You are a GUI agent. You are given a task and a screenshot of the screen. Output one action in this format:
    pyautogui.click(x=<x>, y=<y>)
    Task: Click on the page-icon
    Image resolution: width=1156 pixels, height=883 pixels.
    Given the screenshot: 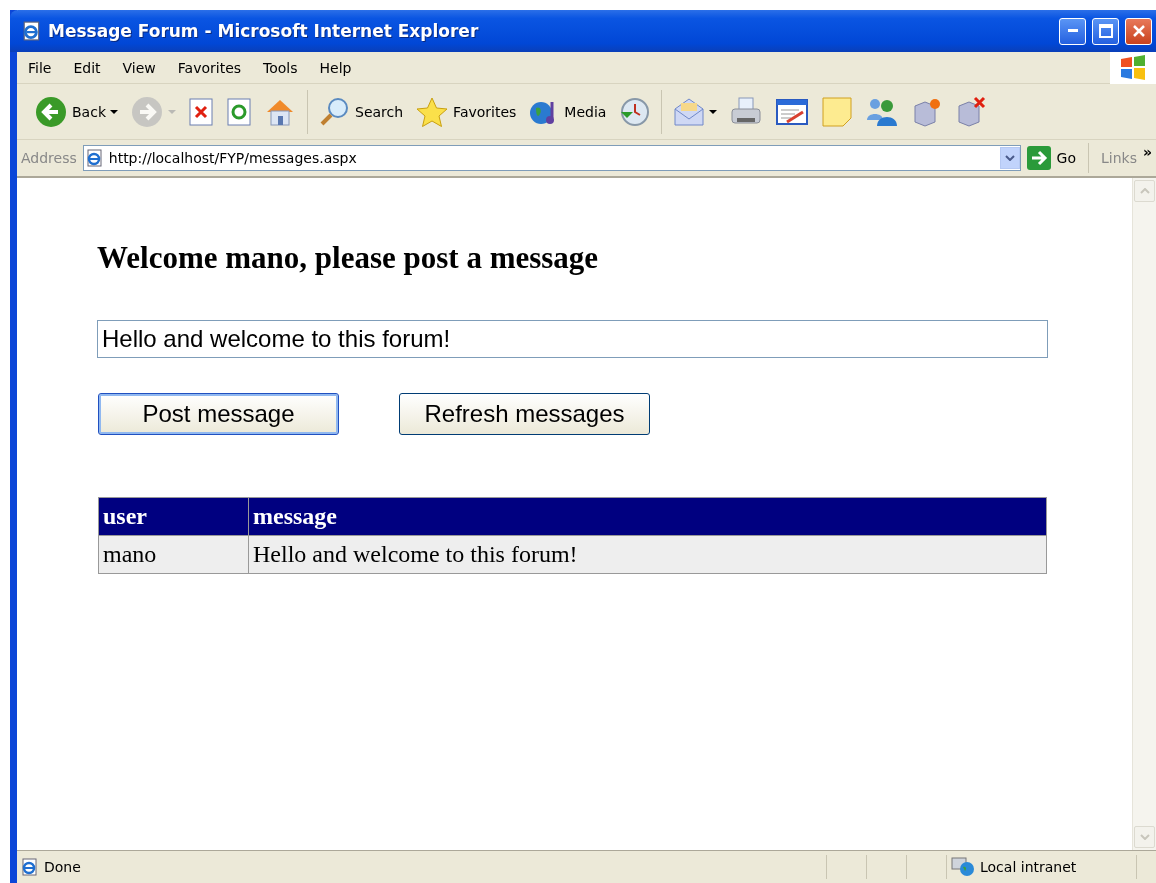 What is the action you would take?
    pyautogui.click(x=30, y=867)
    